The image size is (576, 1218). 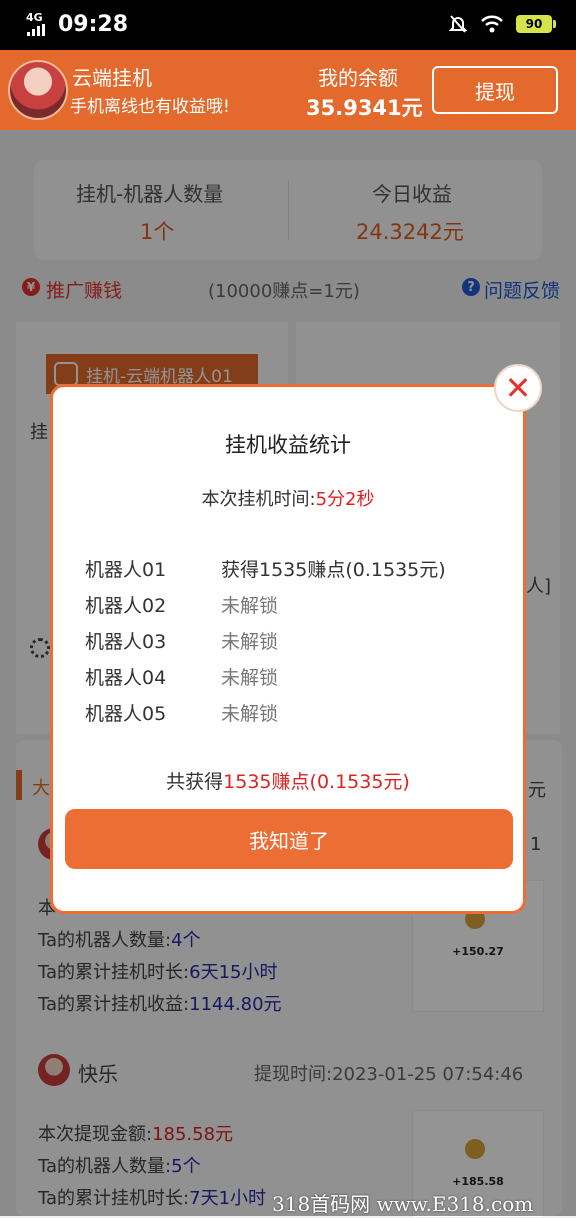 What do you see at coordinates (288, 499) in the screenshot?
I see `session-time: 本次挂机时间:5分2秒` at bounding box center [288, 499].